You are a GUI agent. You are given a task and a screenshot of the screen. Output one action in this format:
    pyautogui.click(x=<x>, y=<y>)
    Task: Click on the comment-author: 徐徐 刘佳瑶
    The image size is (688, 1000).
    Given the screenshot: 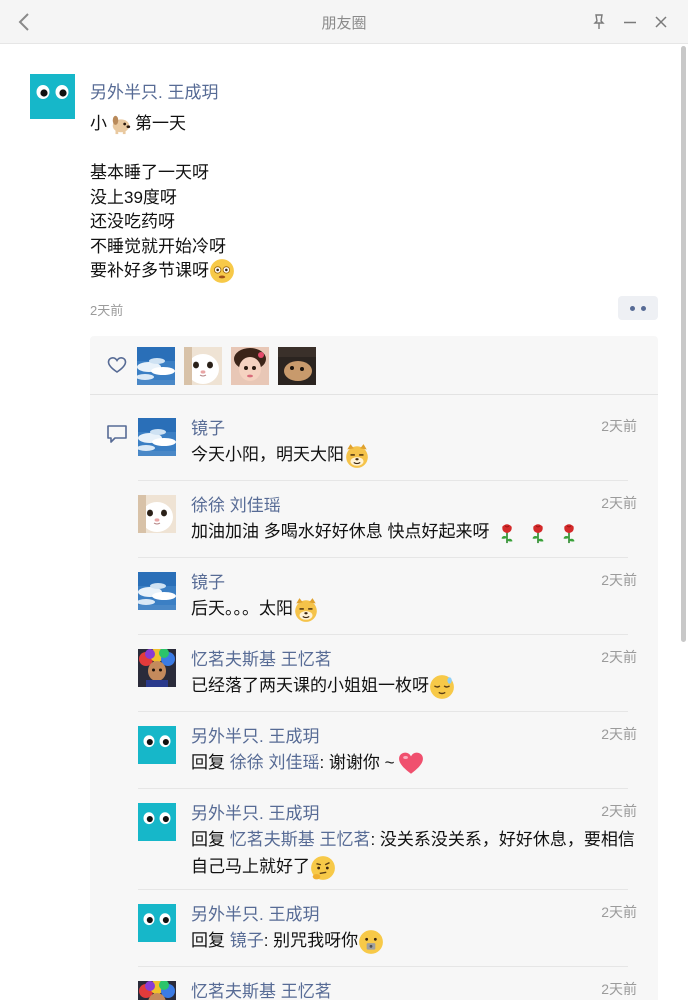 What is the action you would take?
    pyautogui.click(x=236, y=503)
    